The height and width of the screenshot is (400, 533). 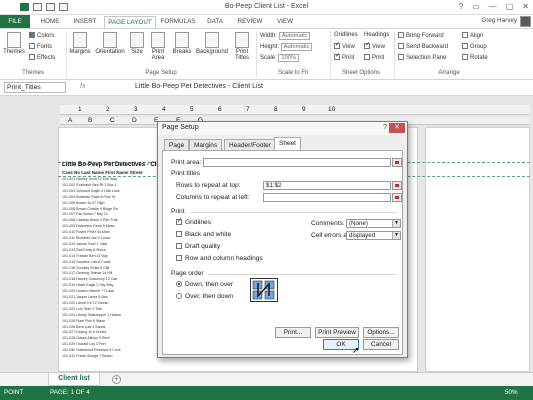 What do you see at coordinates (85, 268) in the screenshot?
I see `table-row: 101-016 Sounley Shaw 9 Cliff` at bounding box center [85, 268].